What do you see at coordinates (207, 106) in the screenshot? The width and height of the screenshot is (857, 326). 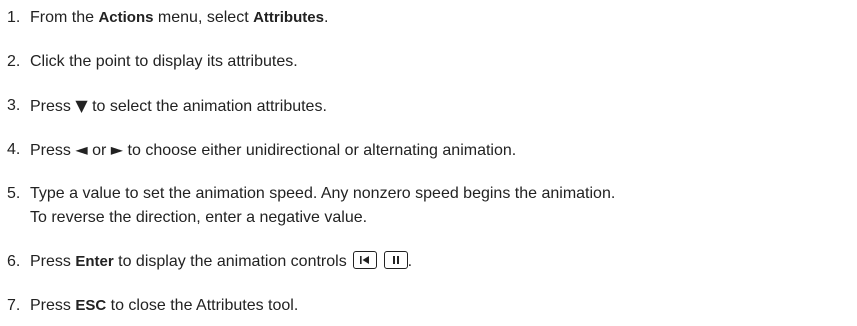 I see `text: to select the animation attributes.` at bounding box center [207, 106].